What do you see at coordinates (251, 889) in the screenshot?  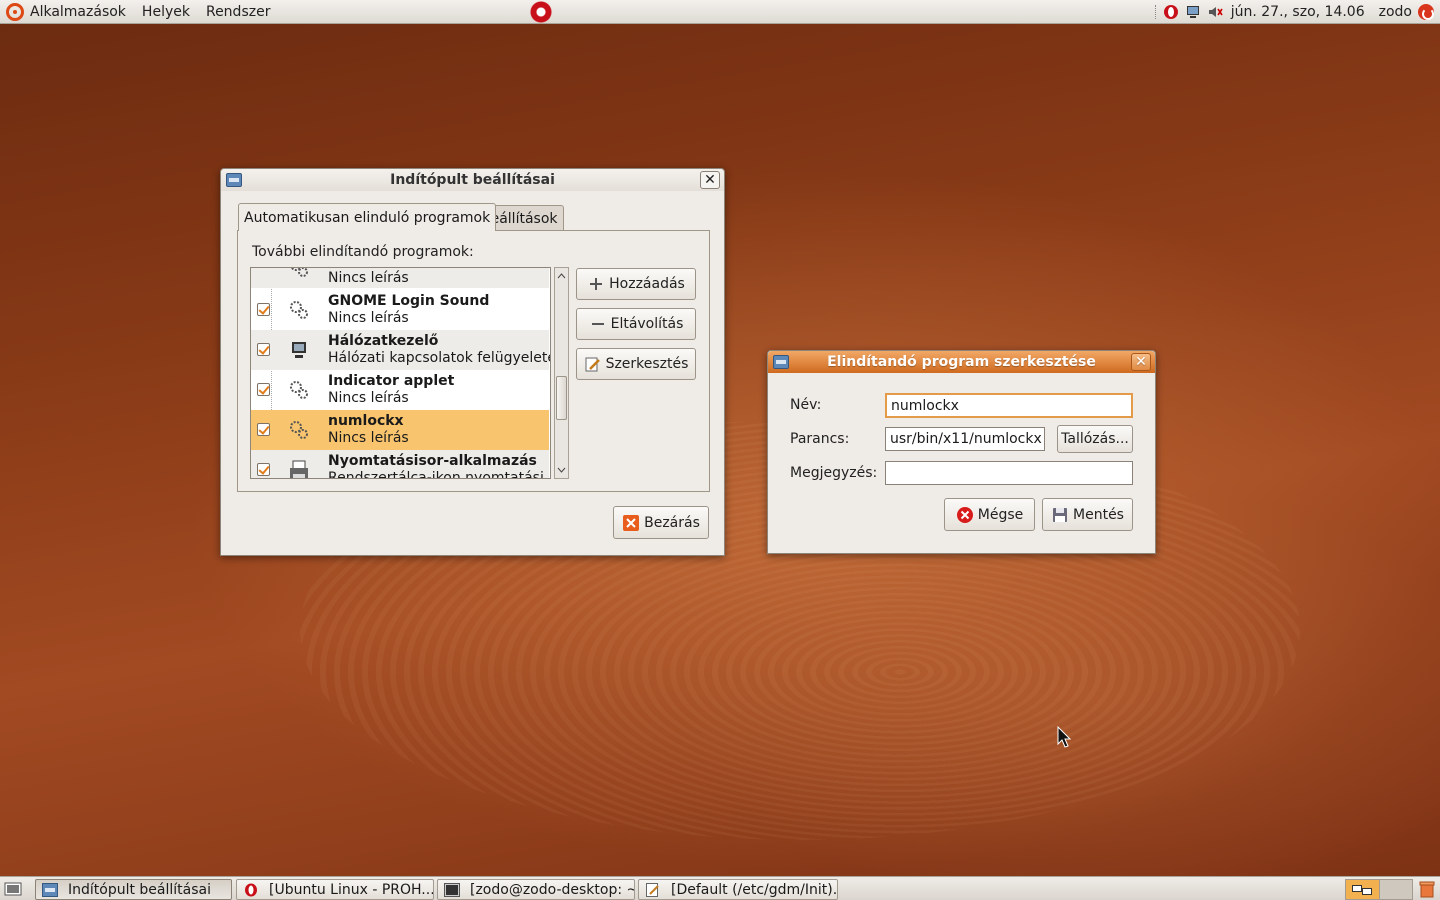 I see `opera-app-icon` at bounding box center [251, 889].